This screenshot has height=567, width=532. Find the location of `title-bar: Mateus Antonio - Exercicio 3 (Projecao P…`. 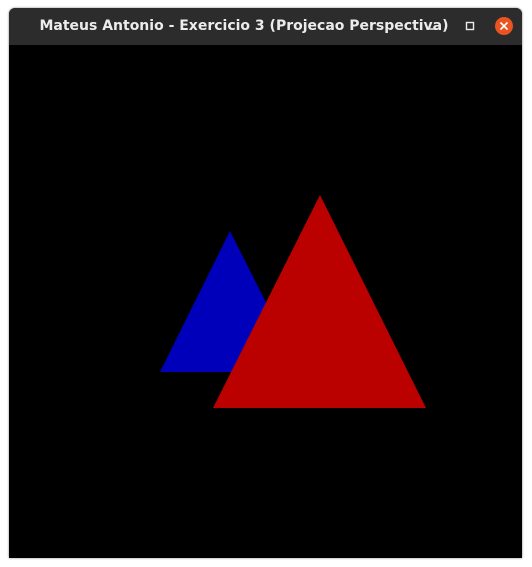

title-bar: Mateus Antonio - Exercicio 3 (Projecao P… is located at coordinates (265, 26).